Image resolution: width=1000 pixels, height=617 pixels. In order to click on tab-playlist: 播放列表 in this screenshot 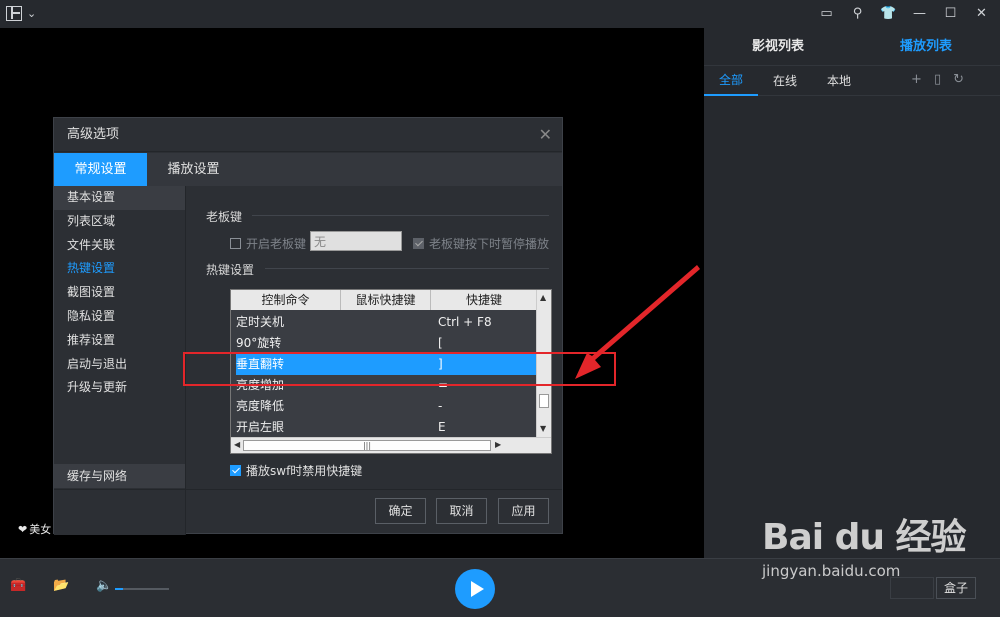, I will do `click(926, 46)`.